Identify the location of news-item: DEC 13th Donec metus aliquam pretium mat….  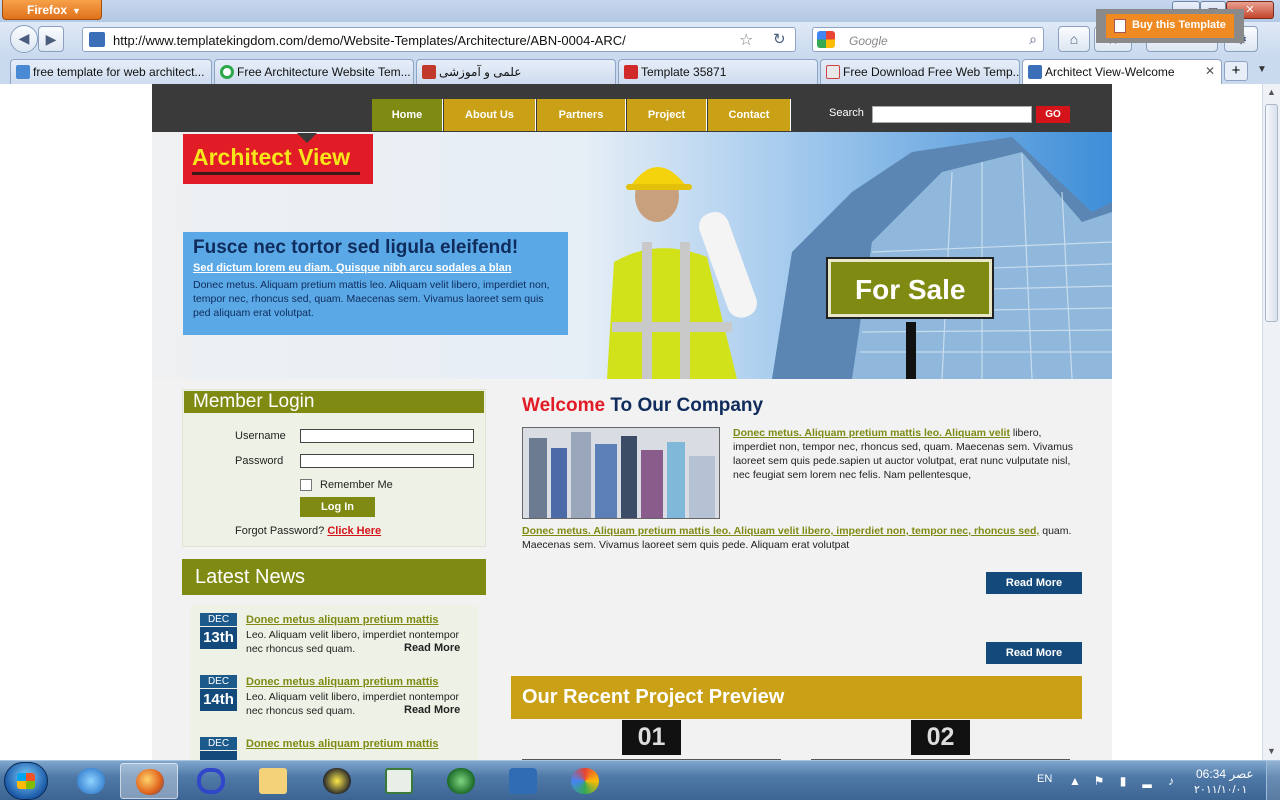
(334, 636).